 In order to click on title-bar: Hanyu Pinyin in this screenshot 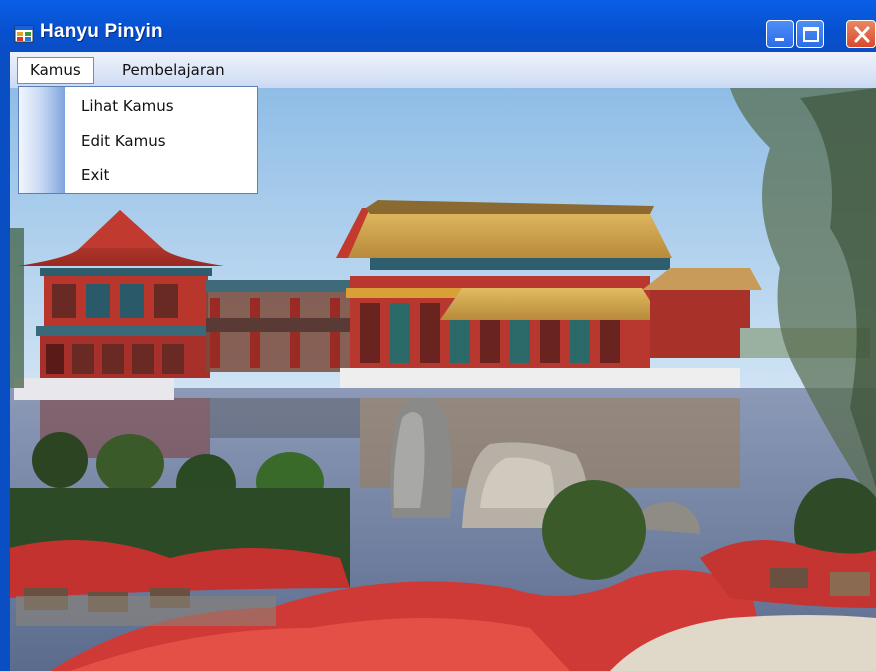, I will do `click(438, 26)`.